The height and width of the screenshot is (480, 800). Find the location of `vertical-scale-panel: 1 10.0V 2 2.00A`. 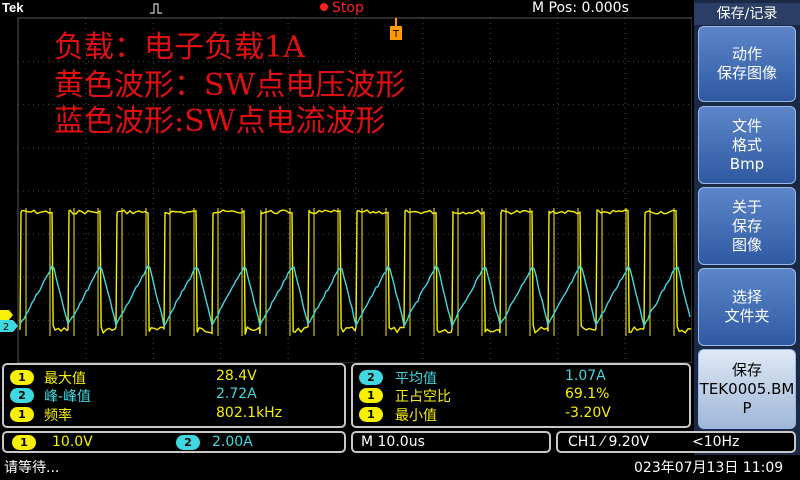

vertical-scale-panel: 1 10.0V 2 2.00A is located at coordinates (174, 442).